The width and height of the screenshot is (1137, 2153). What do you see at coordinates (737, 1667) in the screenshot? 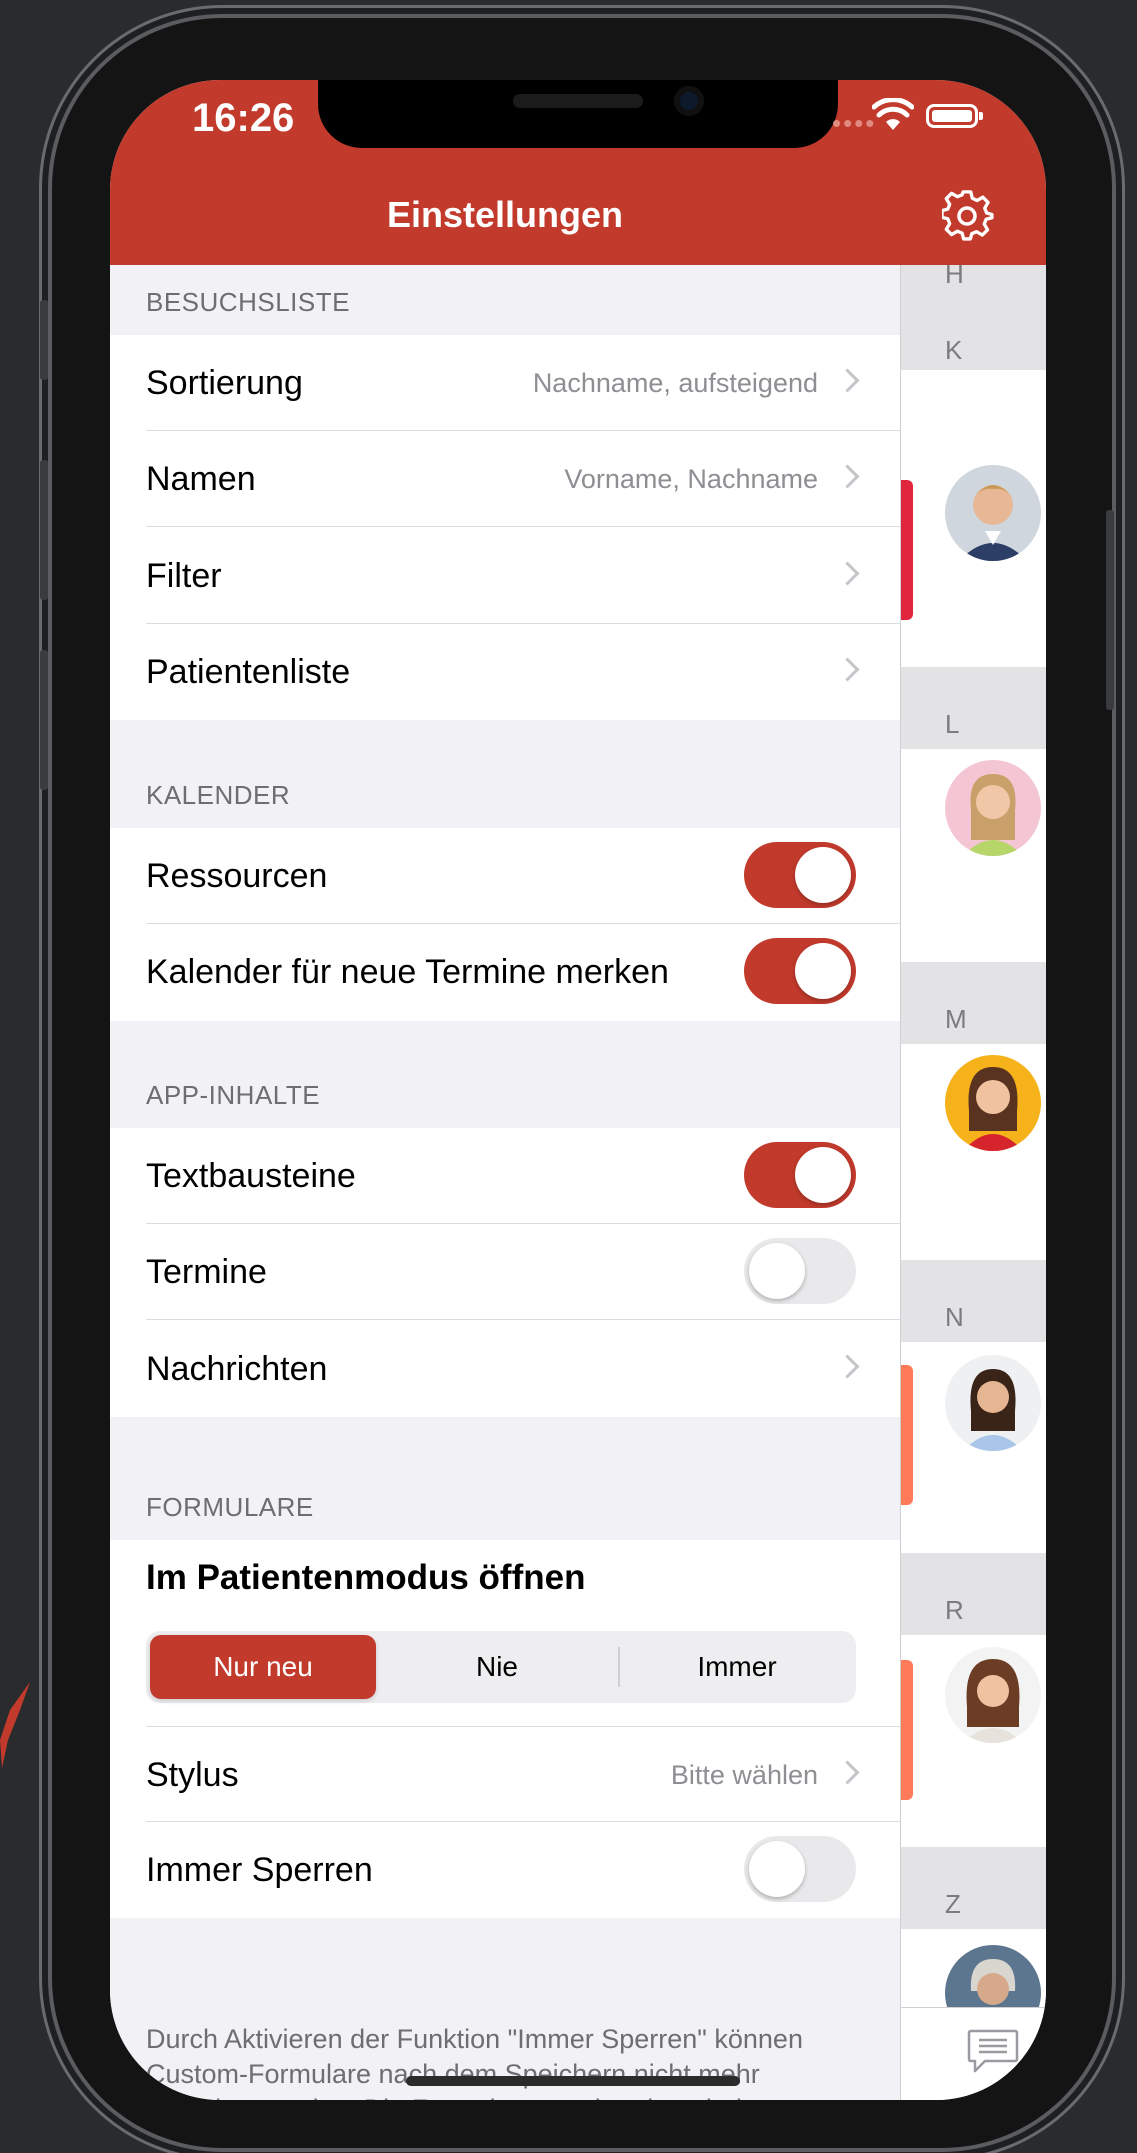
I see `segment-immer: Immer` at bounding box center [737, 1667].